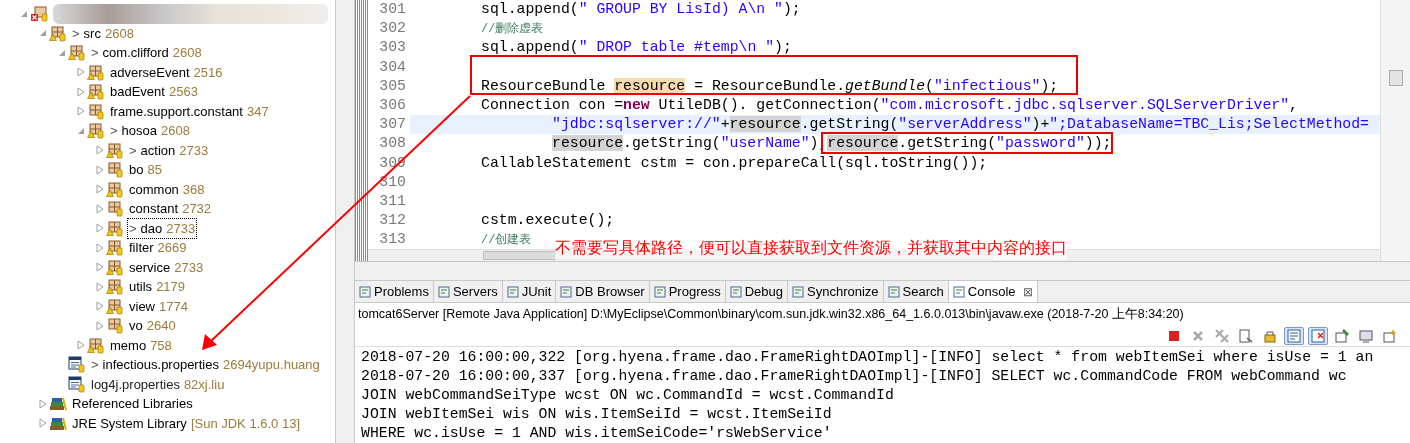  I want to click on sash, so click(345, 221).